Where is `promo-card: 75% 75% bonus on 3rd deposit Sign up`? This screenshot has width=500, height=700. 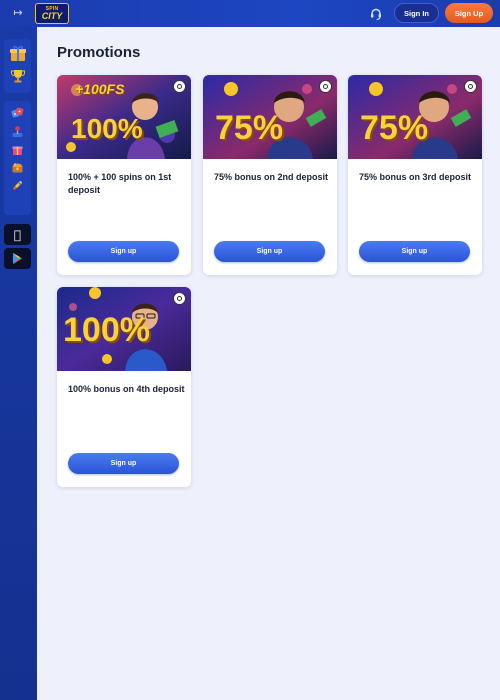 promo-card: 75% 75% bonus on 3rd deposit Sign up is located at coordinates (415, 175).